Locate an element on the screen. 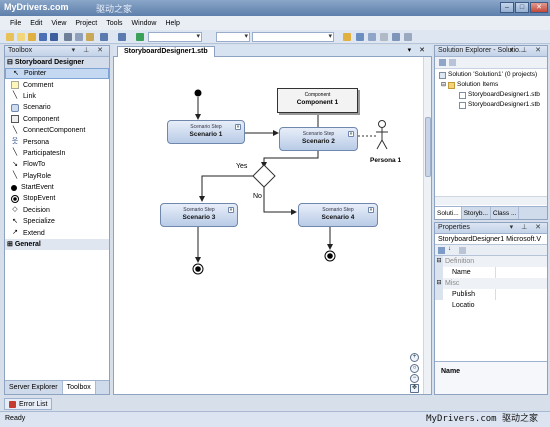 Image resolution: width=550 pixels, height=427 pixels. menu-file: File is located at coordinates (15, 23).